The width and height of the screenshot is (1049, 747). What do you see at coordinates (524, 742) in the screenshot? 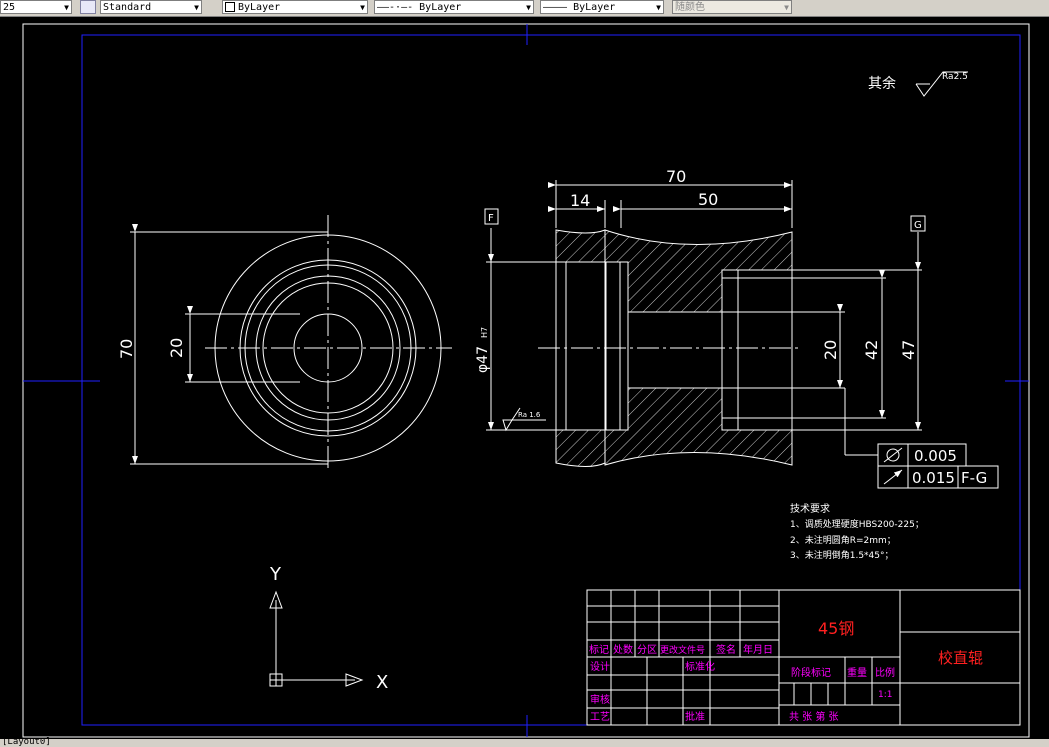
I see `command-bar: [Layout0]` at bounding box center [524, 742].